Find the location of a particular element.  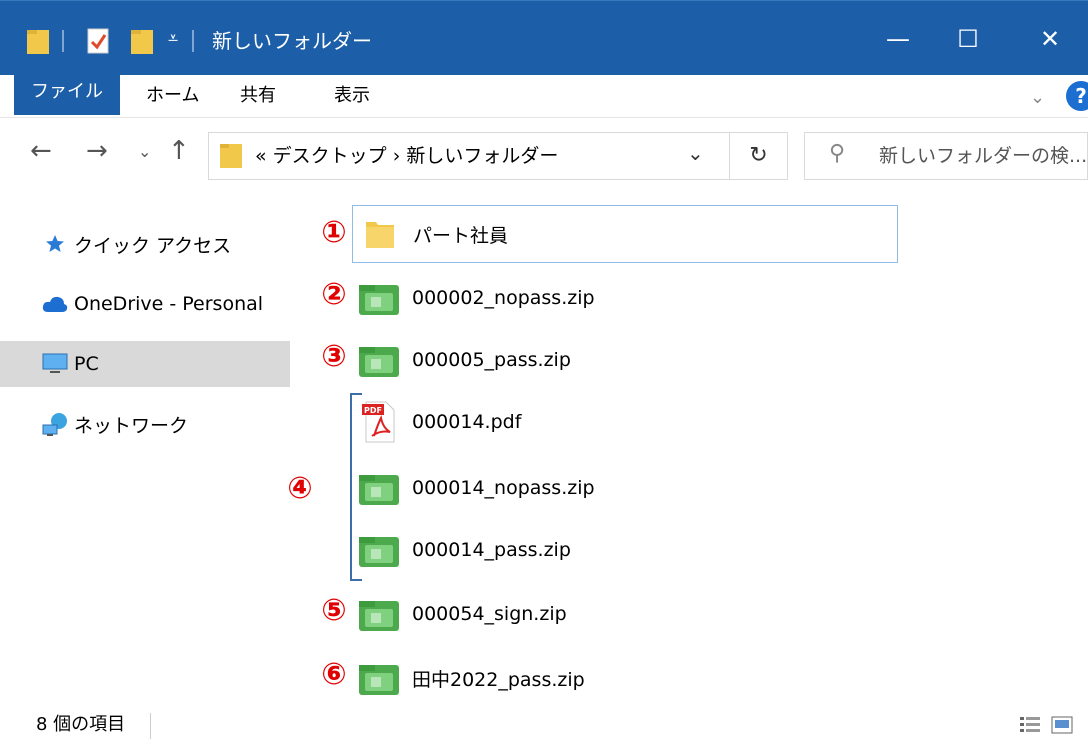

forward-button: → is located at coordinates (97, 151).